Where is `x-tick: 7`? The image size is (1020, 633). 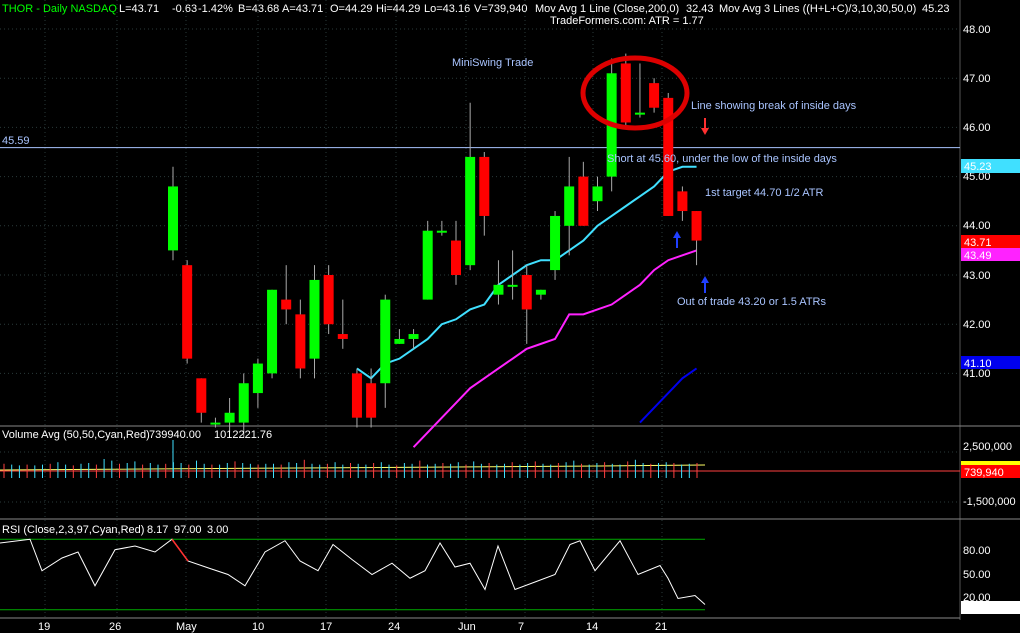 x-tick: 7 is located at coordinates (521, 627).